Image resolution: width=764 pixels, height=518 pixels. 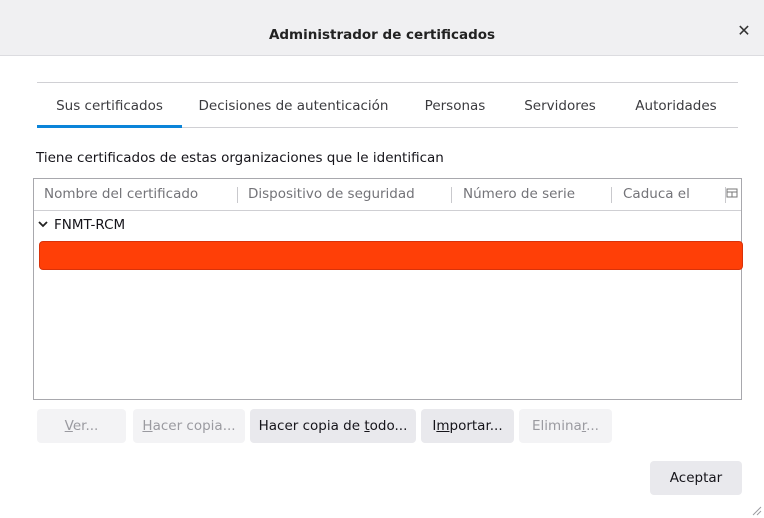 I want to click on tab-authorities: Autoridades, so click(x=676, y=105).